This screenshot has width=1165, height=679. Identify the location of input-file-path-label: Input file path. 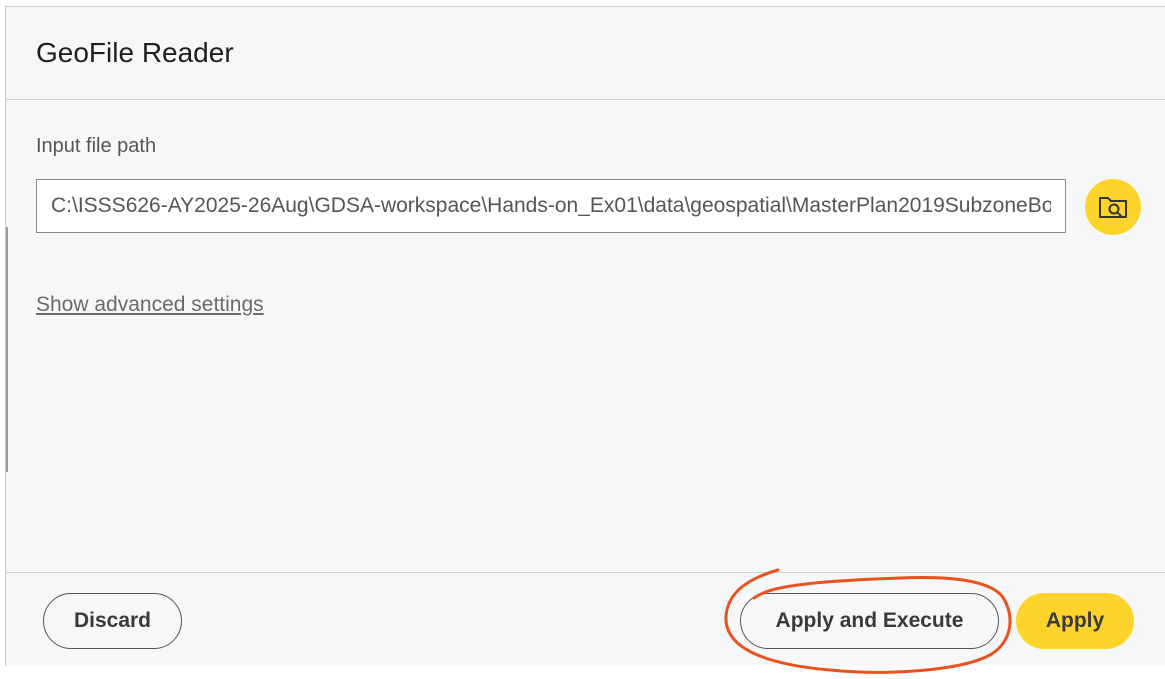
(96, 146).